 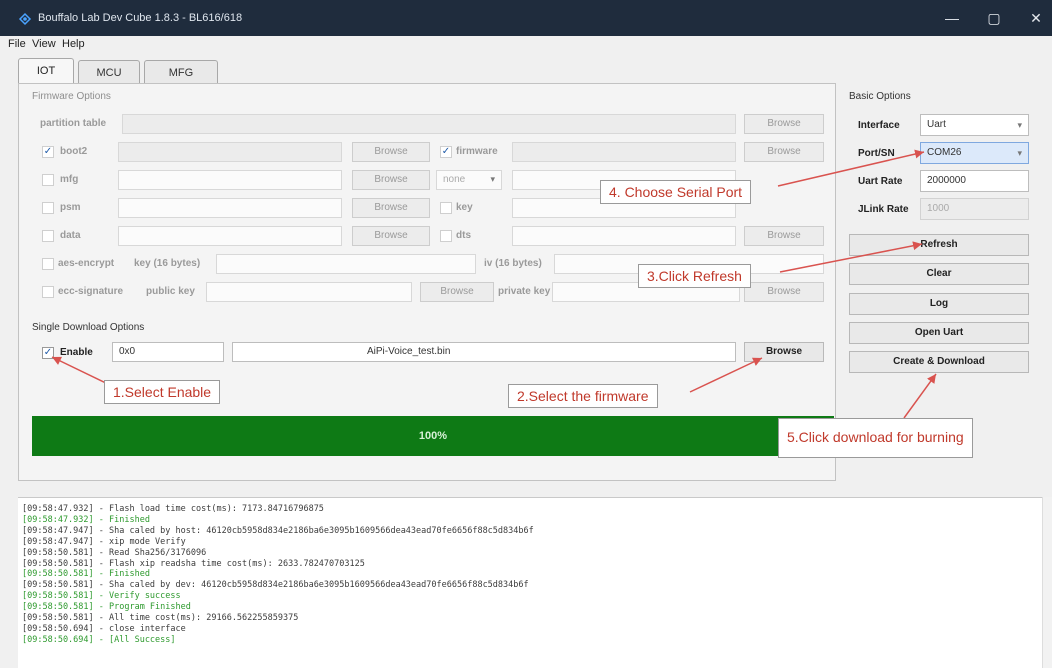 I want to click on jlink-rate-input: 1000, so click(x=974, y=209).